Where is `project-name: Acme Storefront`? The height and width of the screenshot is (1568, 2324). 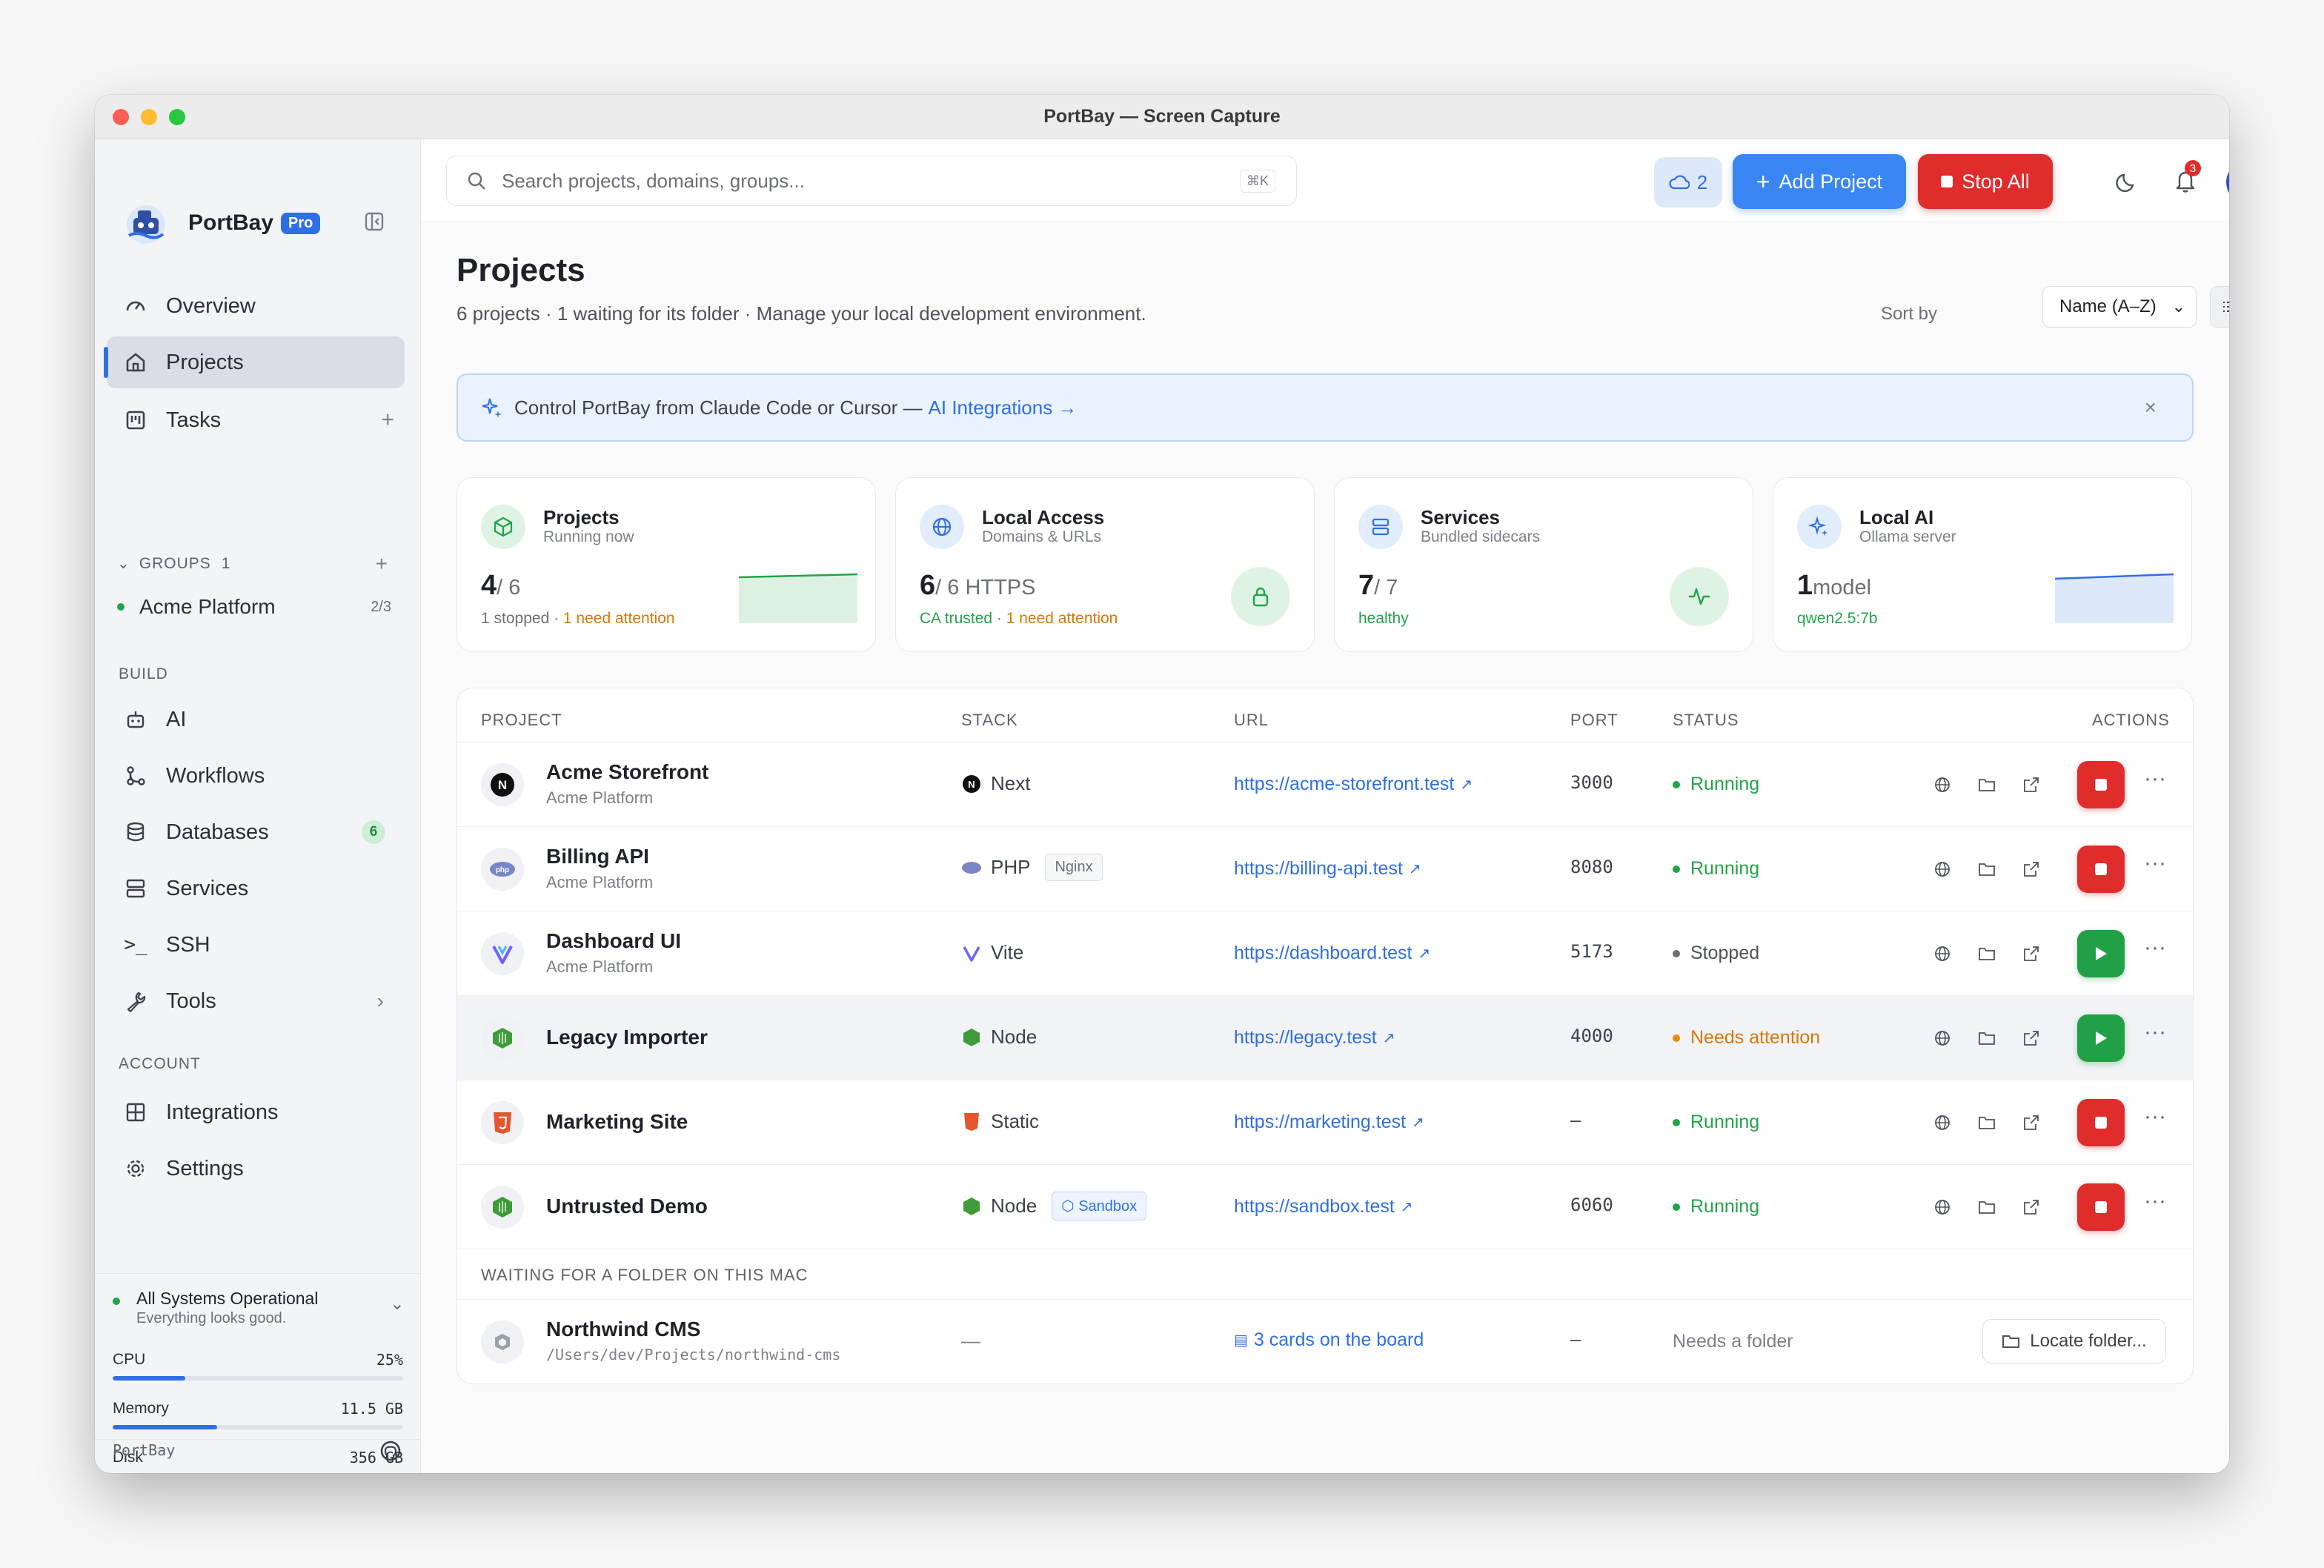 project-name: Acme Storefront is located at coordinates (627, 772).